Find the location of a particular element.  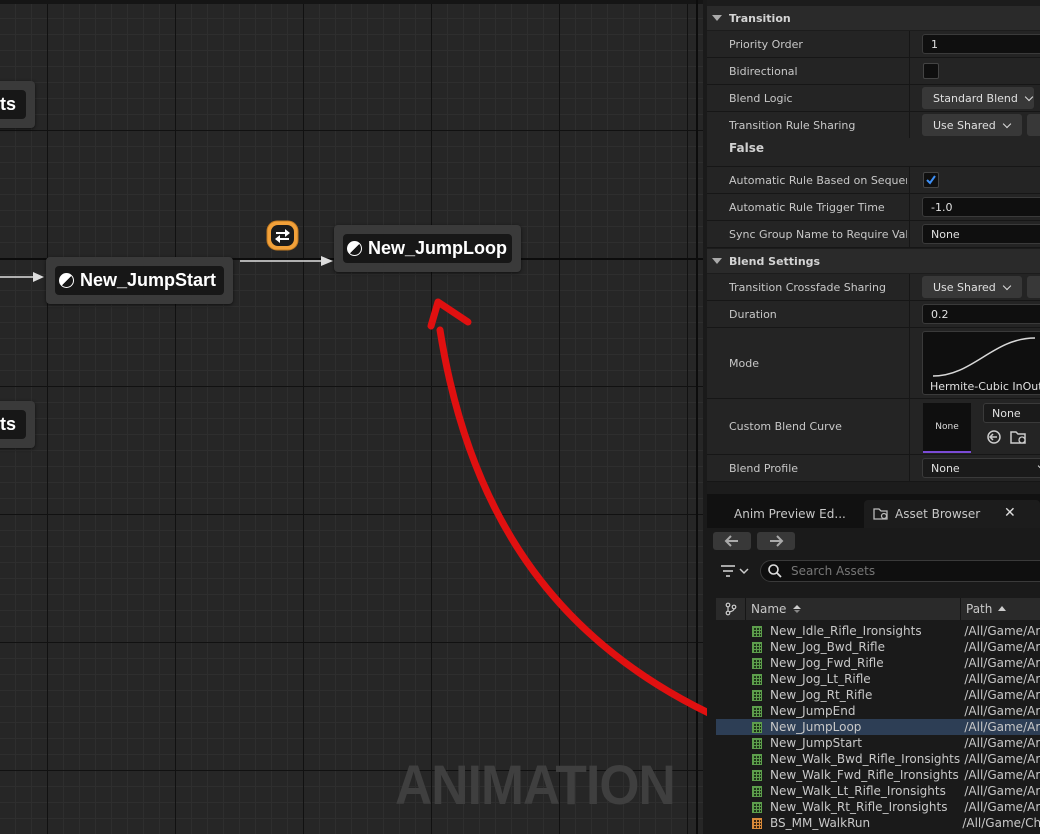

state-node-partial-top: ts is located at coordinates (17, 104).